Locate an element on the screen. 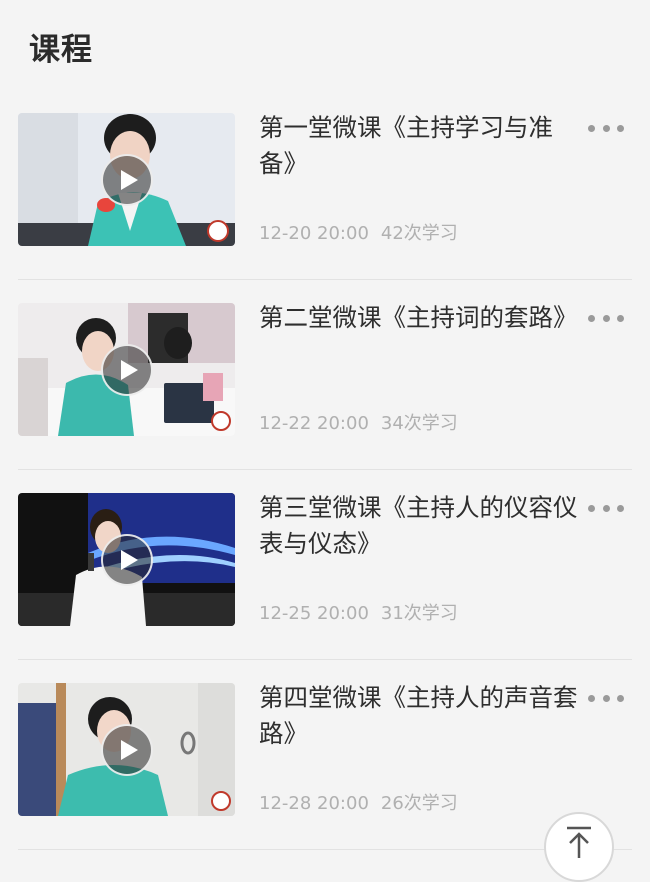 The image size is (650, 882). course-date: 12-25 20:00 is located at coordinates (314, 613).